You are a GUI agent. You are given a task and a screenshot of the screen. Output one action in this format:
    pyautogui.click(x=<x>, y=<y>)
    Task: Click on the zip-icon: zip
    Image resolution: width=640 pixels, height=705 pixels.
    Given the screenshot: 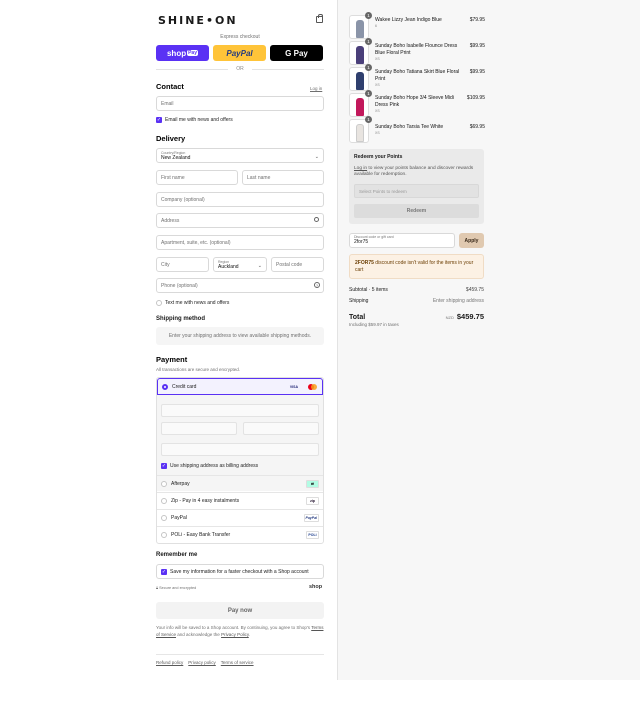 What is the action you would take?
    pyautogui.click(x=312, y=501)
    